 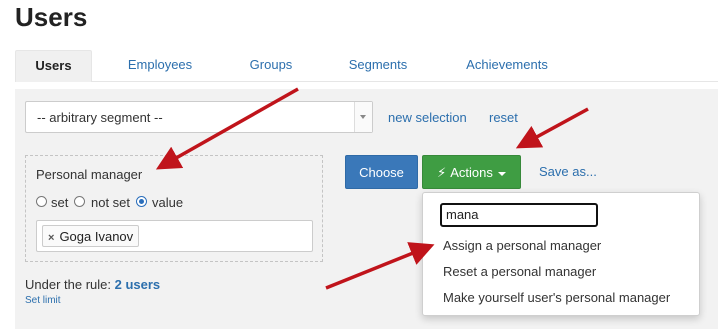 What do you see at coordinates (89, 174) in the screenshot?
I see `filter-label: Personal manager` at bounding box center [89, 174].